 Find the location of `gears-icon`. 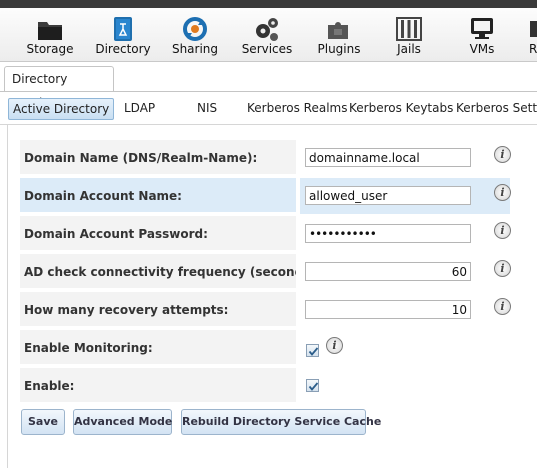

gears-icon is located at coordinates (267, 29).